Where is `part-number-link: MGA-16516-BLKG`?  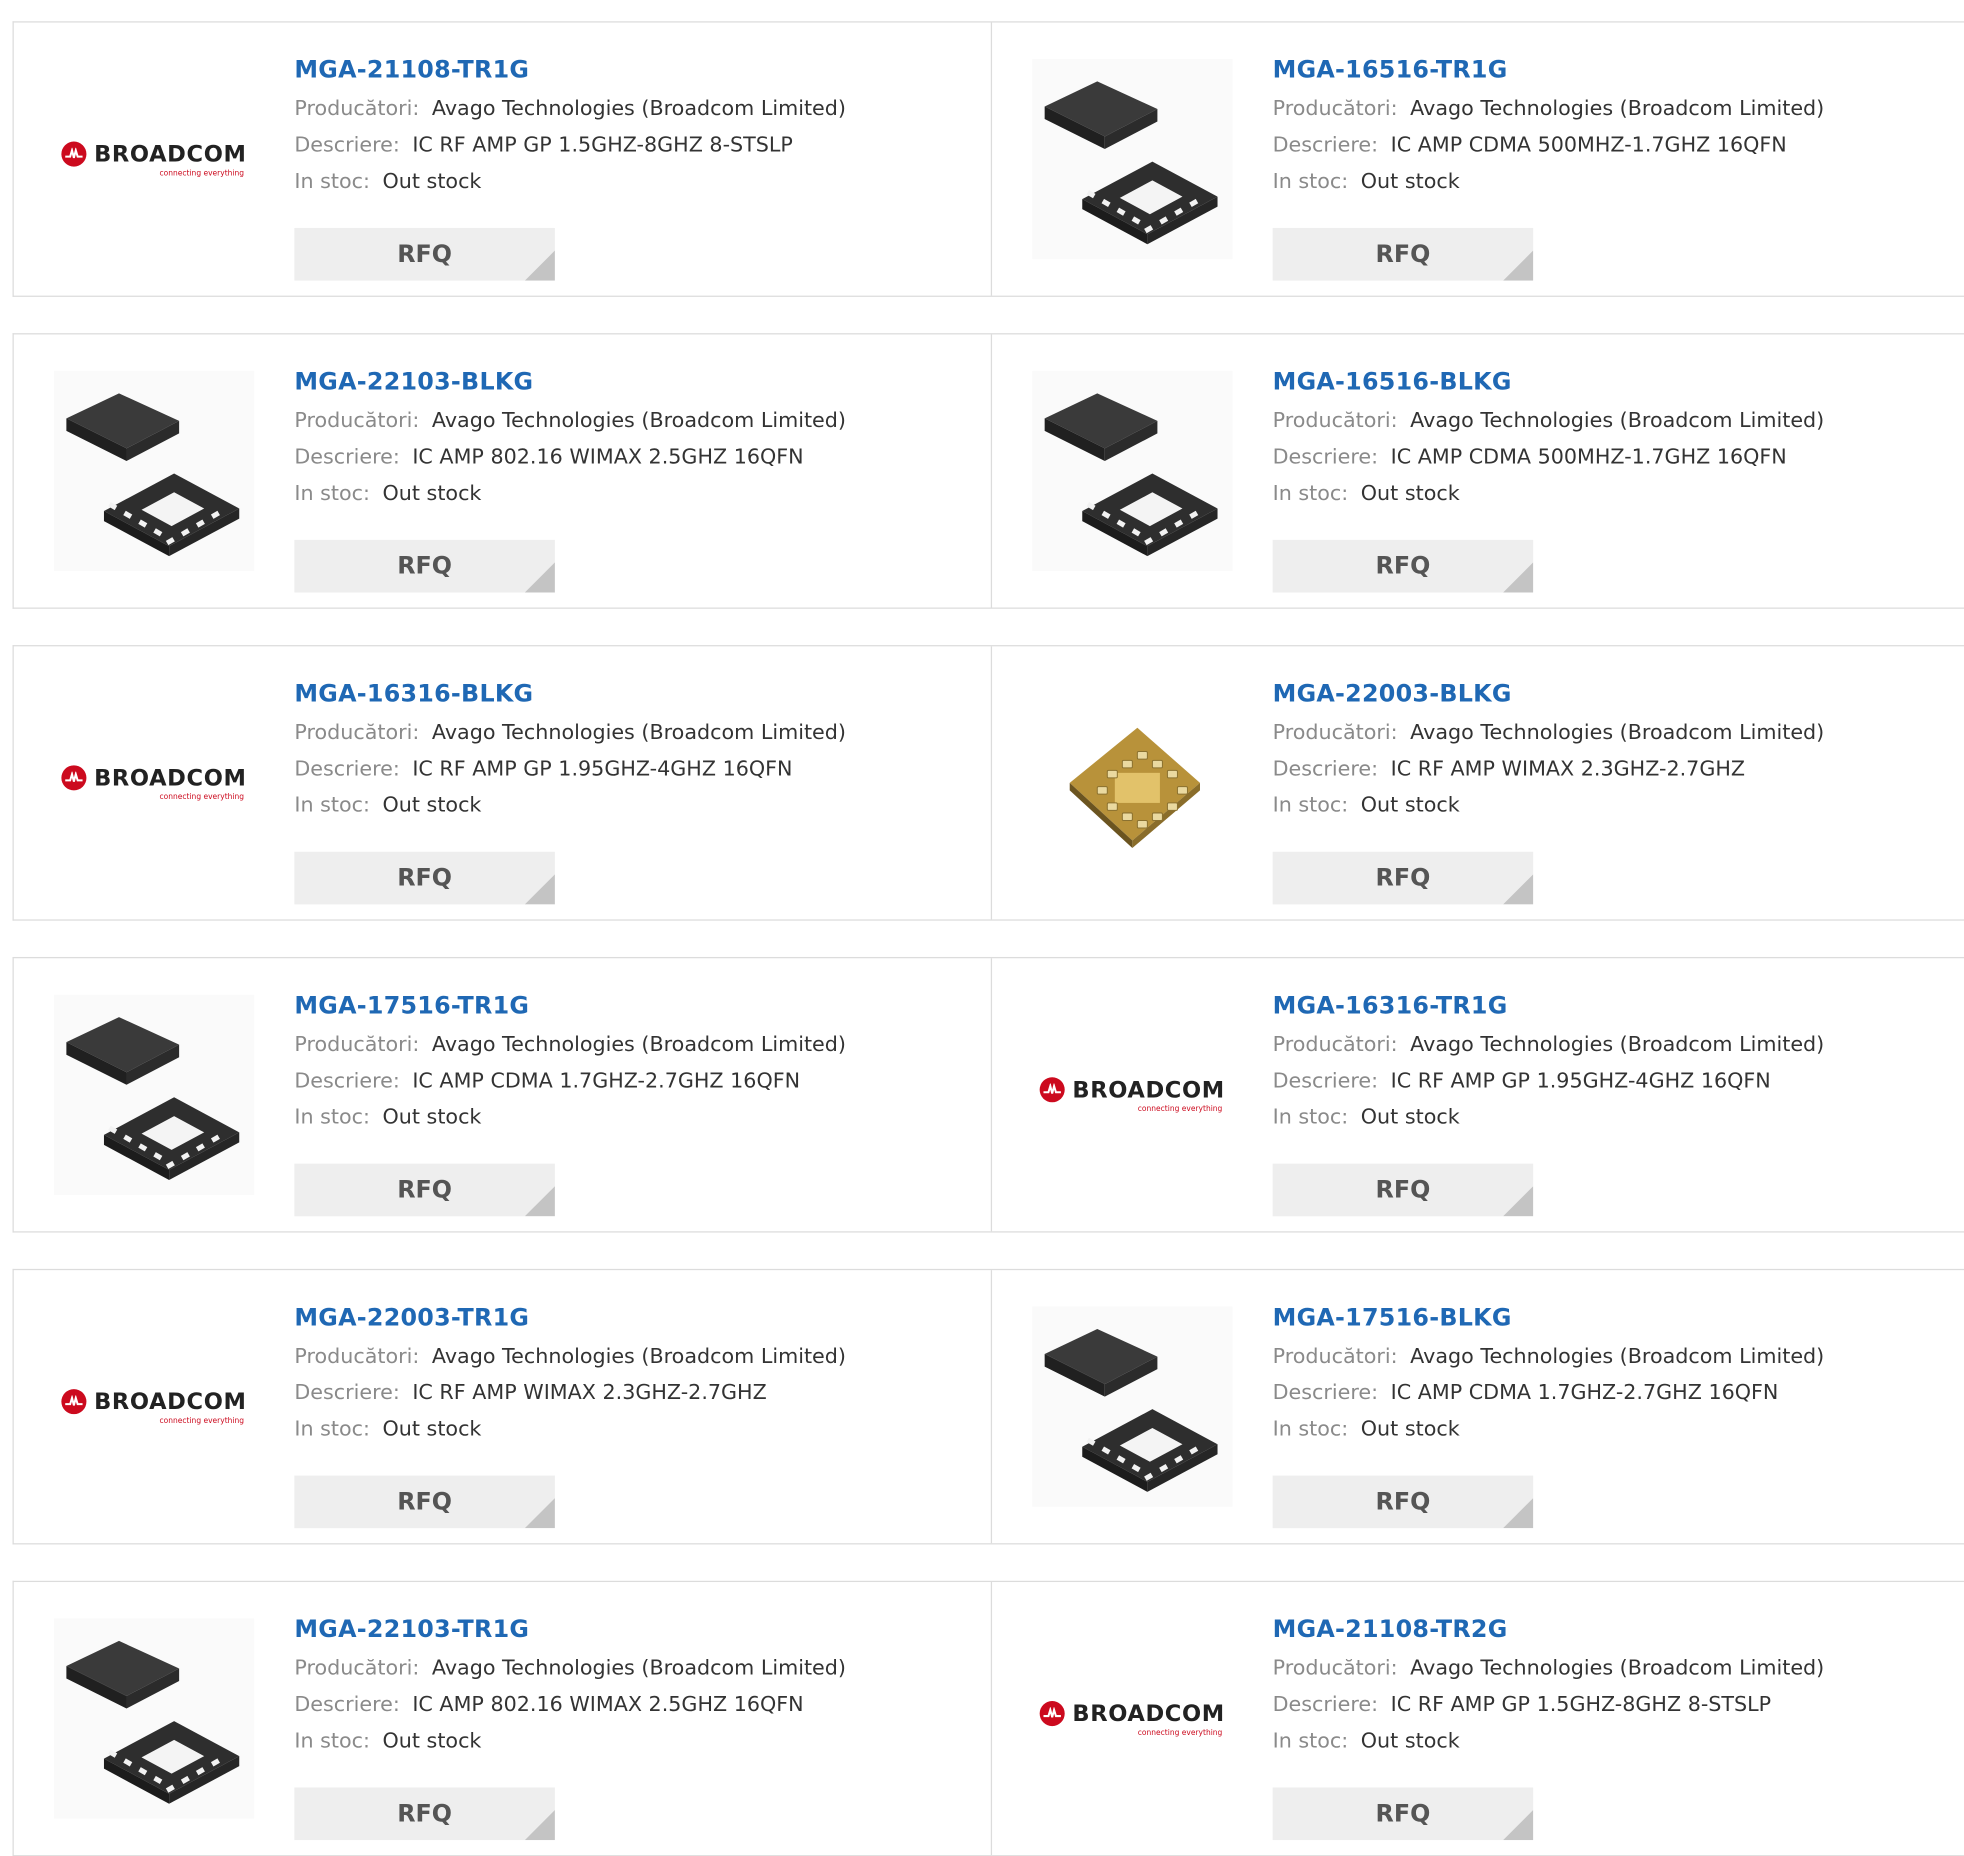
part-number-link: MGA-16516-BLKG is located at coordinates (1549, 384).